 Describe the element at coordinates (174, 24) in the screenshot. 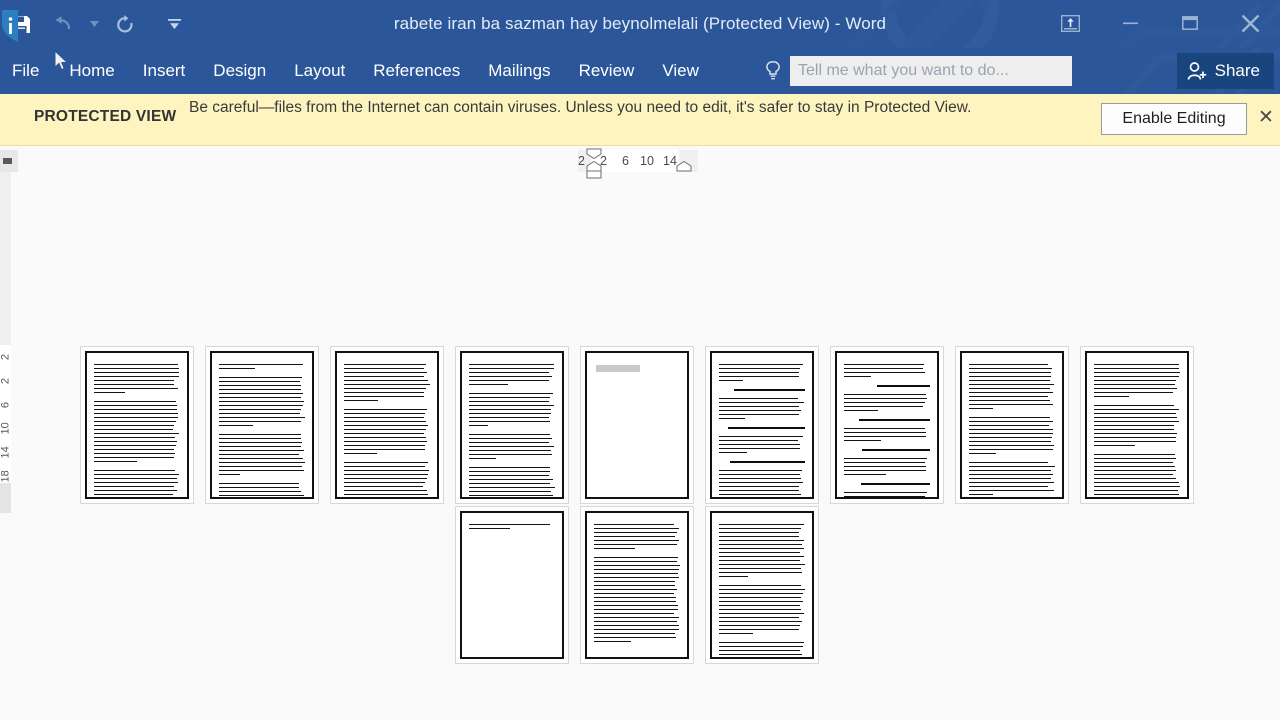

I see `customize-qat-button` at that location.